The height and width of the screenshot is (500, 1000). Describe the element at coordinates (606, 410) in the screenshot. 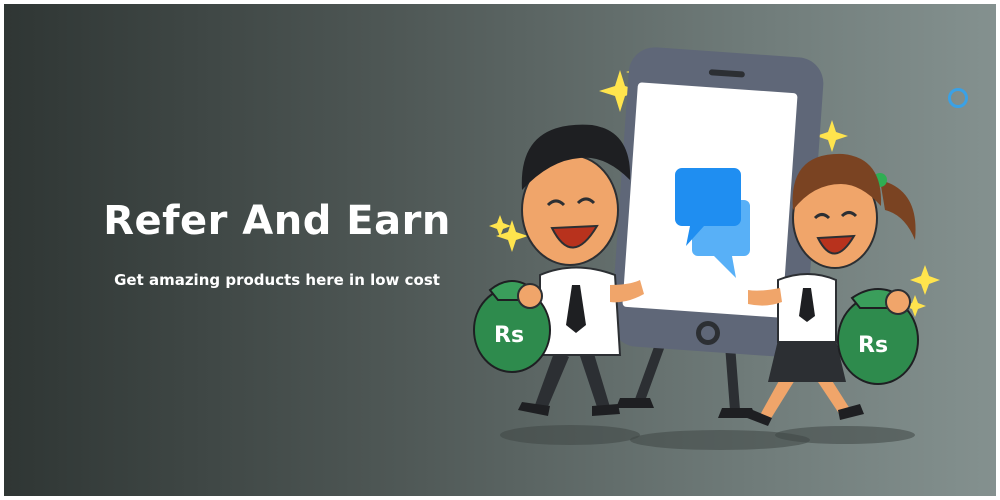

I see `boy-shoe` at that location.